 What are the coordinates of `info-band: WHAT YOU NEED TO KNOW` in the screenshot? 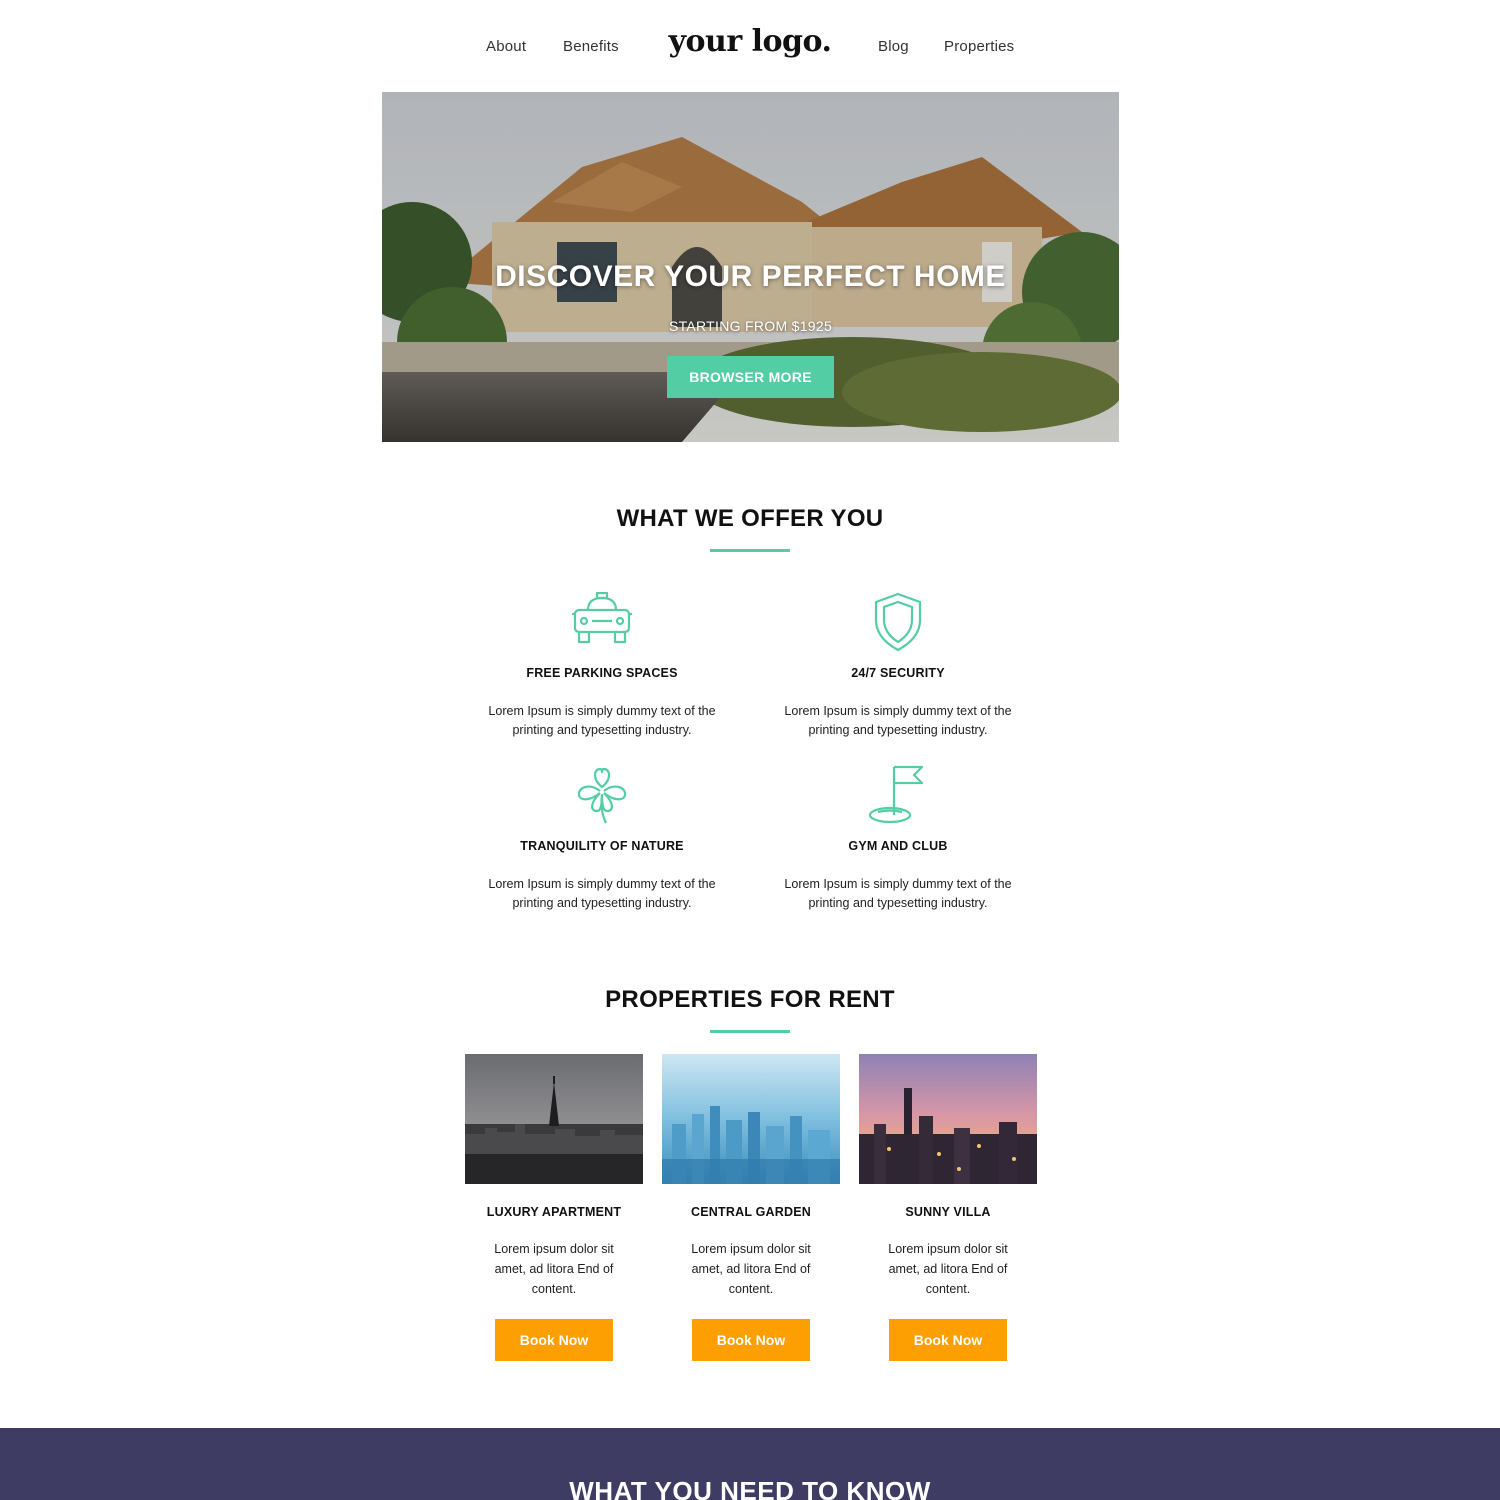 It's located at (750, 1464).